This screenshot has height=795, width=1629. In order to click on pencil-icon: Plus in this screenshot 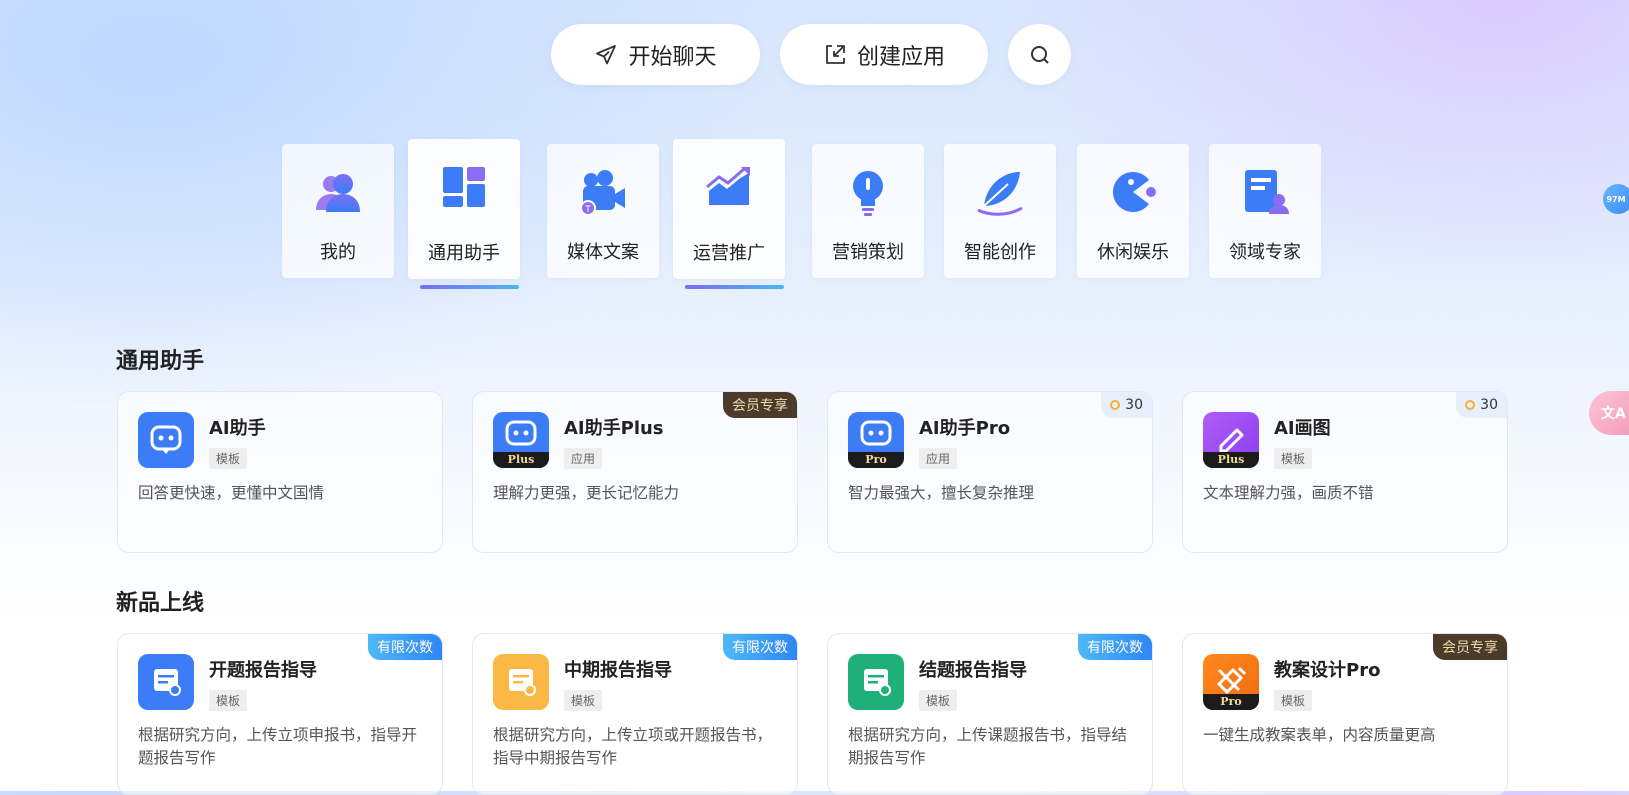, I will do `click(1231, 440)`.